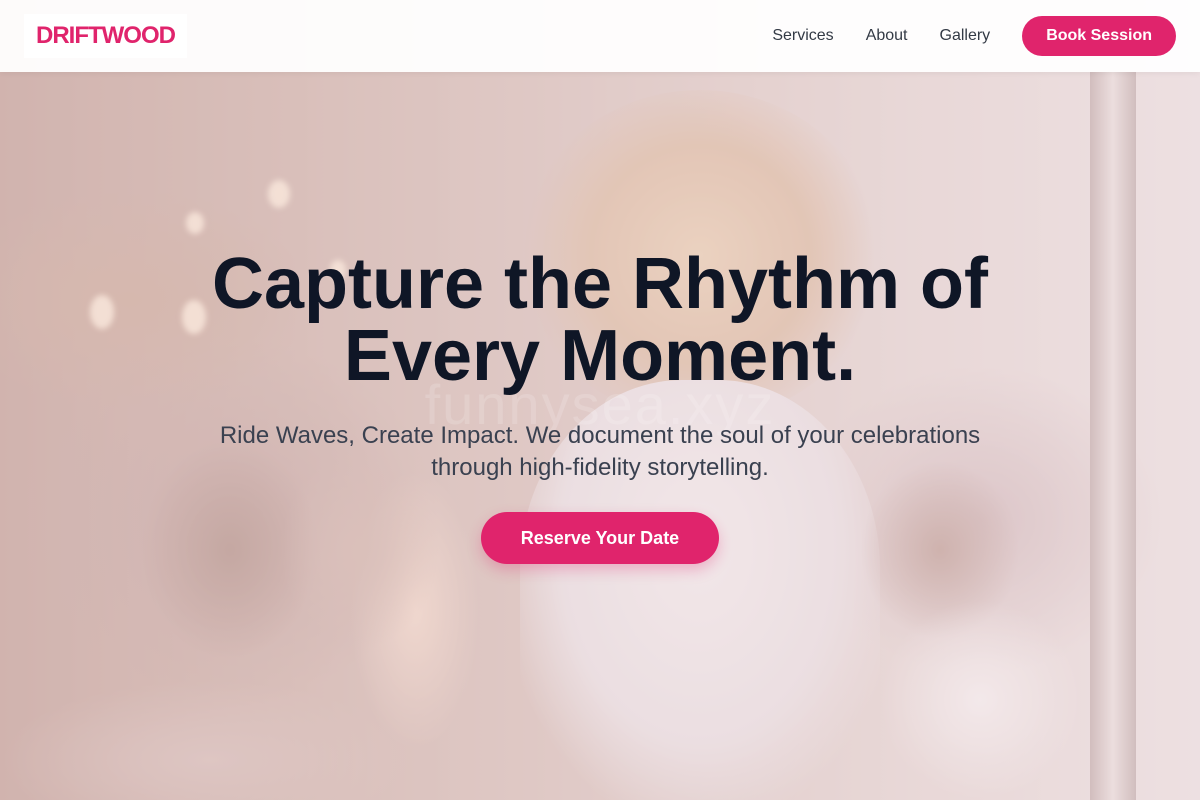 This screenshot has height=800, width=1200. I want to click on hero-title: Capture the Rhythm of Every Moment., so click(599, 320).